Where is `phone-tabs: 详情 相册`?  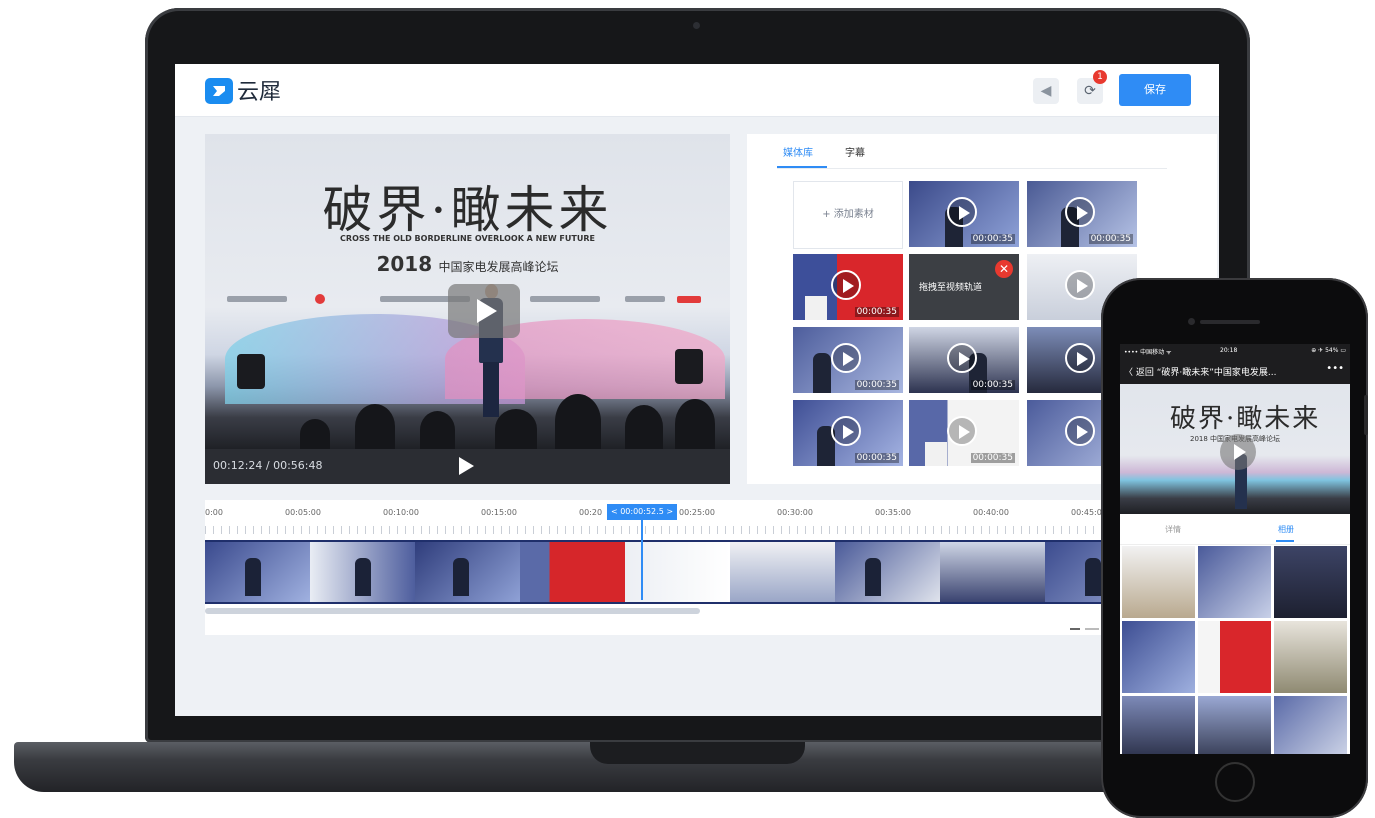
phone-tabs: 详情 相册 is located at coordinates (1235, 529).